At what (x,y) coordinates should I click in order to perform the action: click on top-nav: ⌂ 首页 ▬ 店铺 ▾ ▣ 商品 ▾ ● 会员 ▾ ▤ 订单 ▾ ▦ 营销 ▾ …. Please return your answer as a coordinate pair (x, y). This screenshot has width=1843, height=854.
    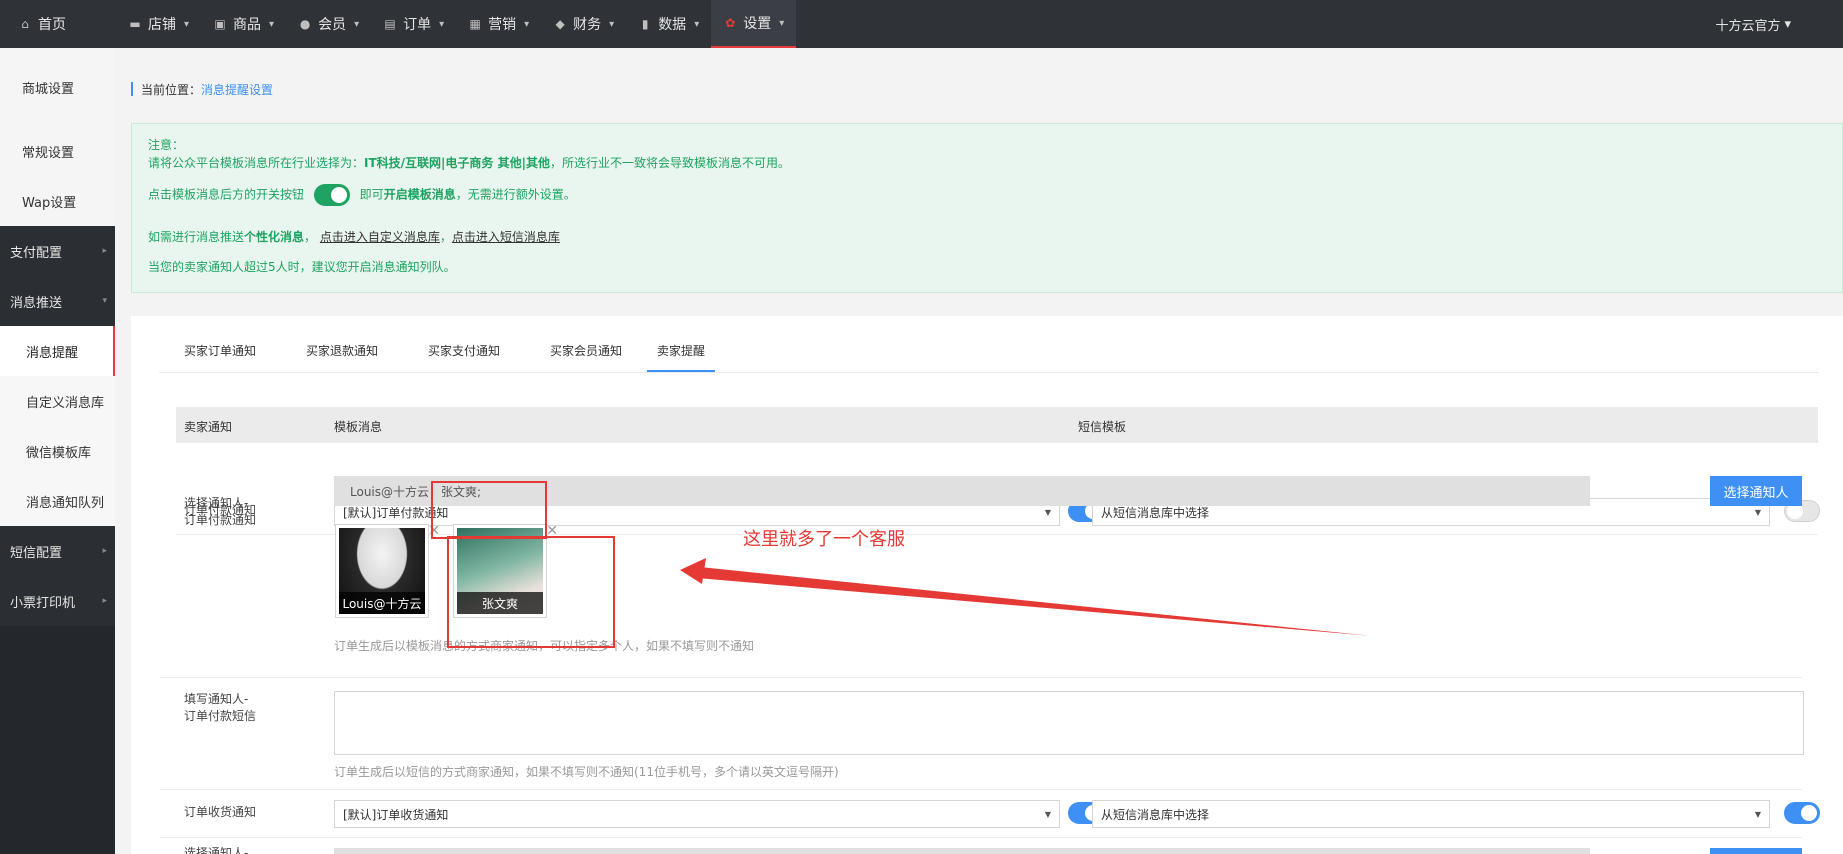
    Looking at the image, I should click on (921, 24).